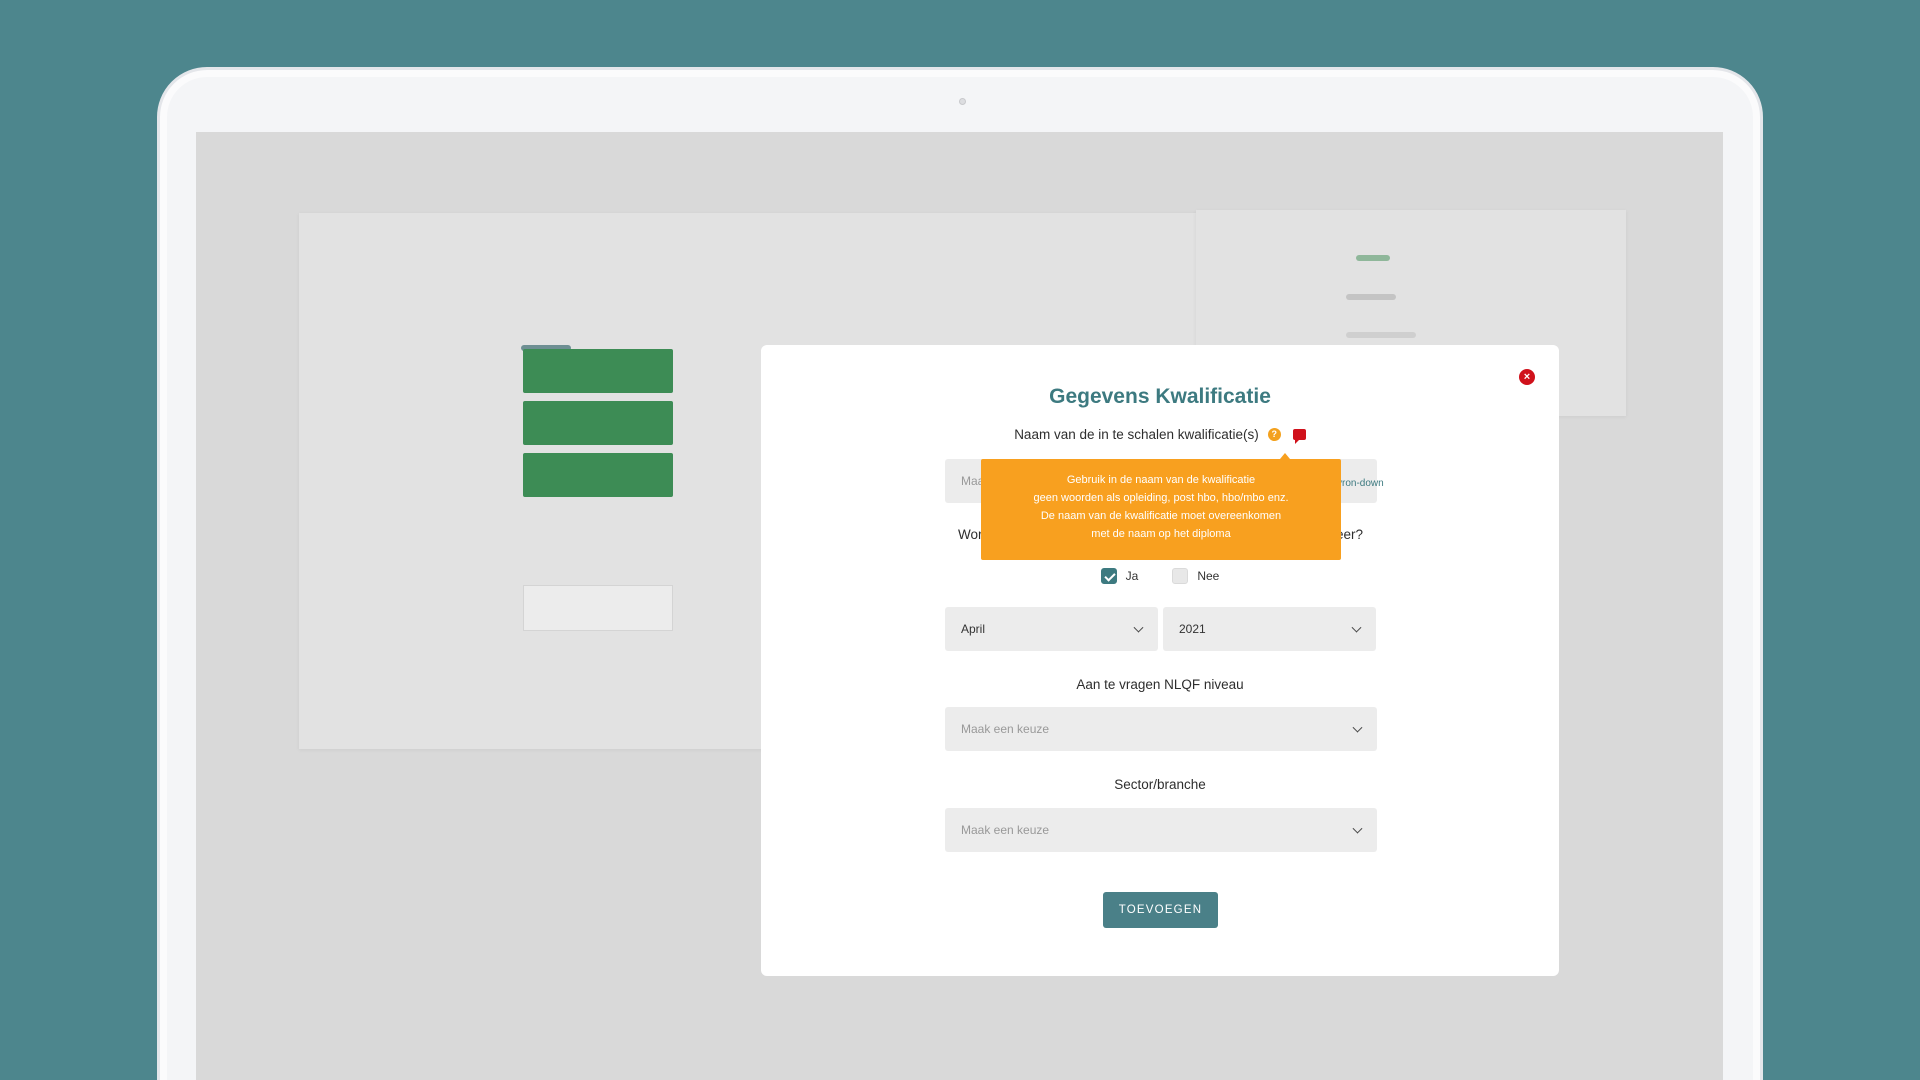 This screenshot has width=1920, height=1080. What do you see at coordinates (1161, 729) in the screenshot?
I see `nlqf-select: Maak een keuze` at bounding box center [1161, 729].